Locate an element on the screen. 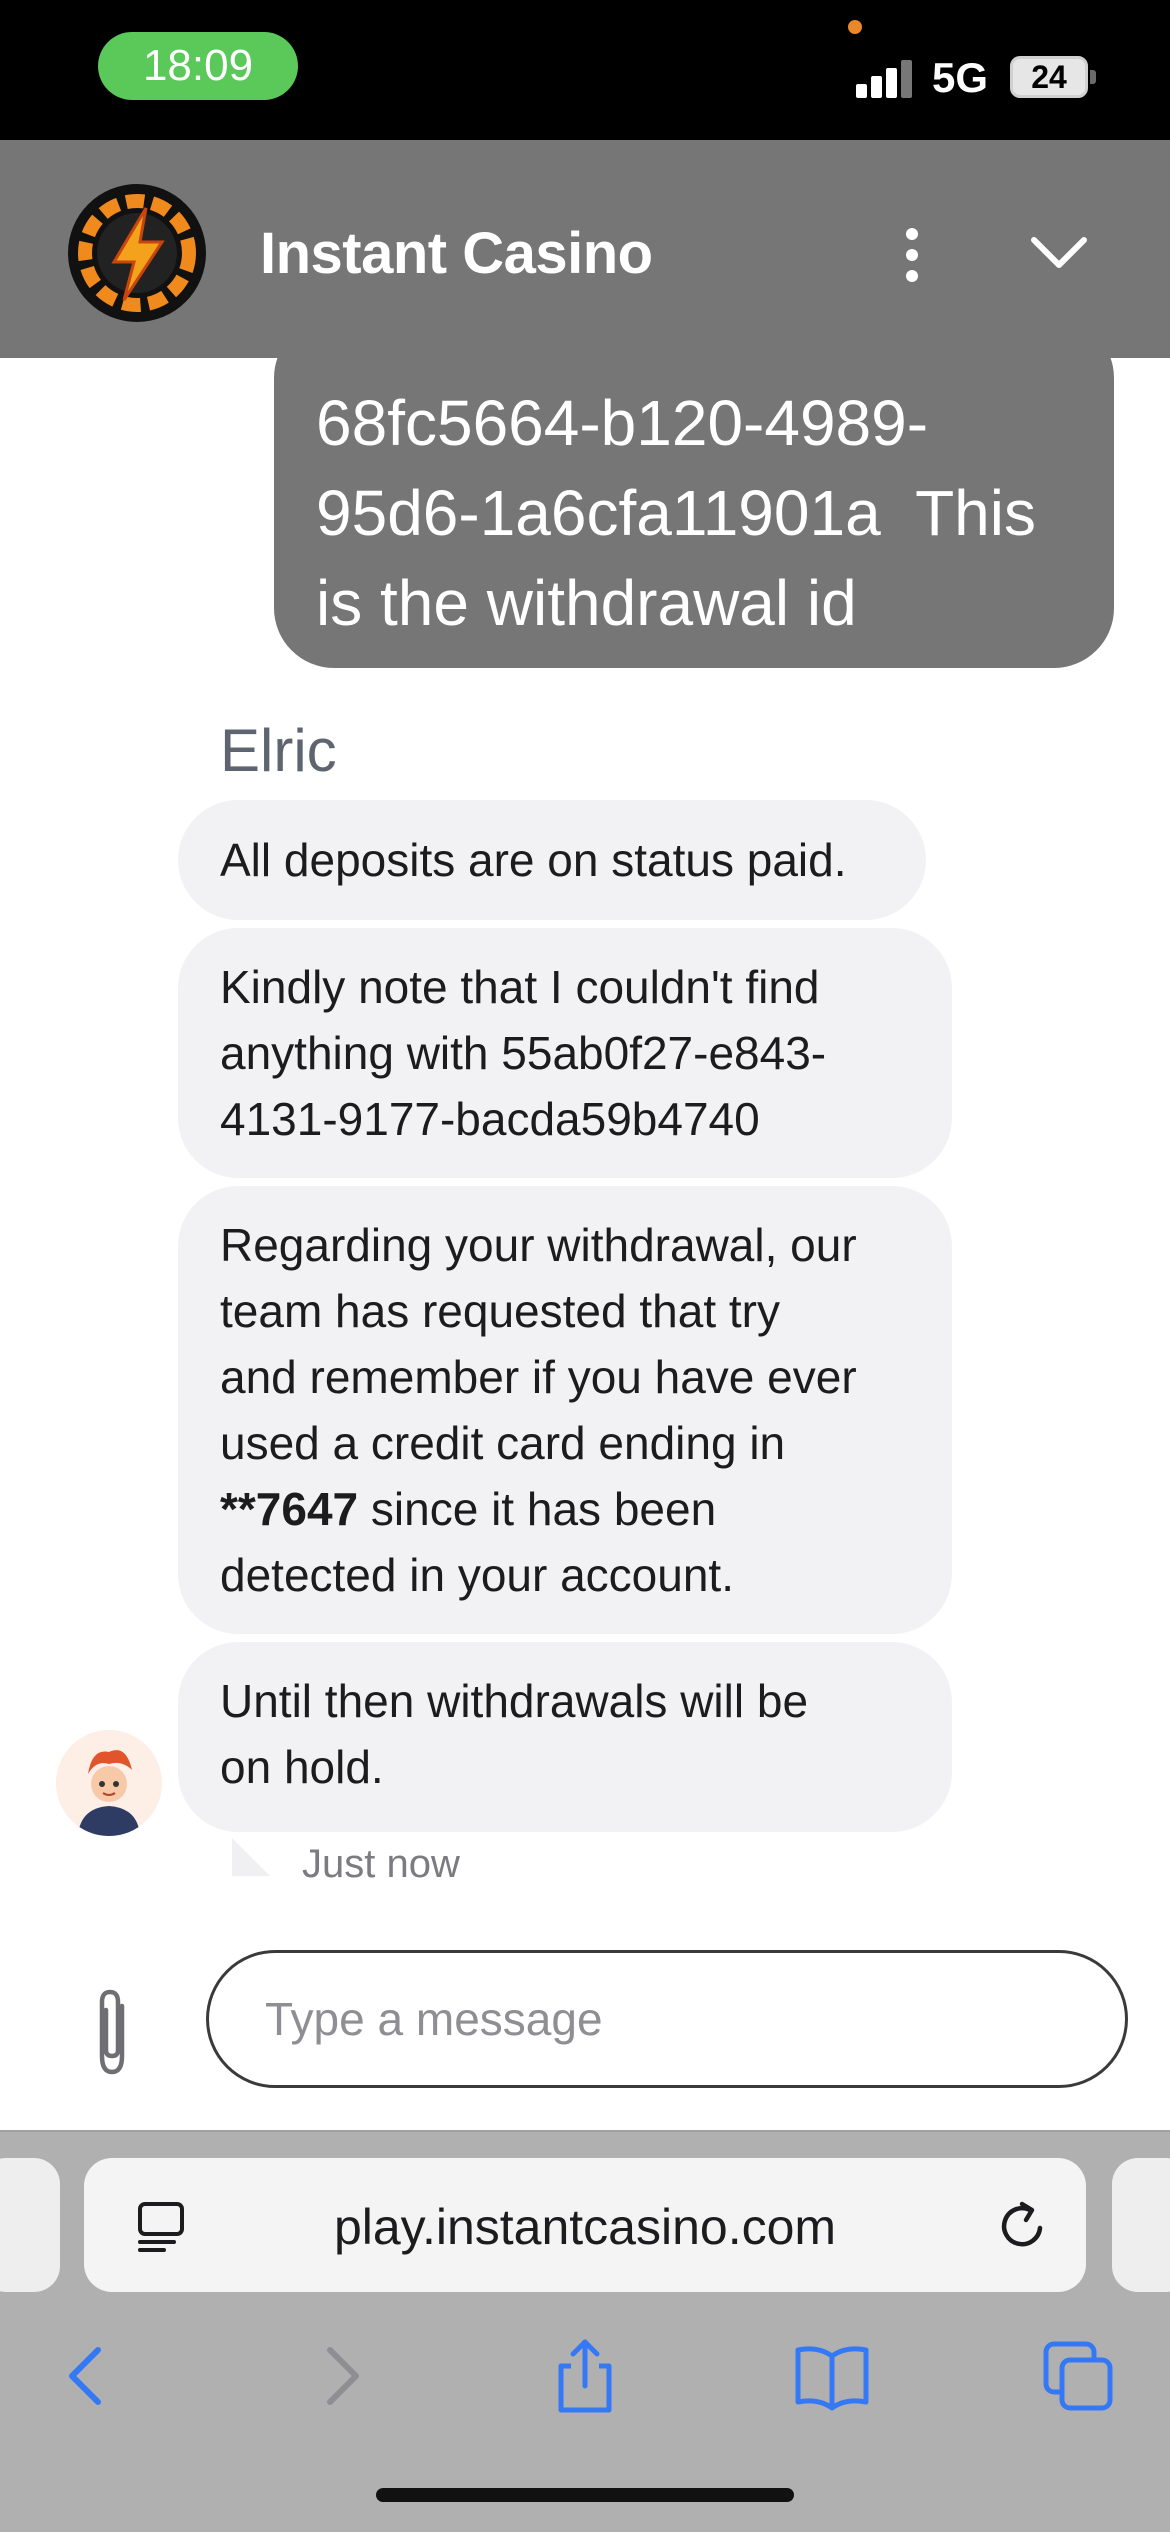 Image resolution: width=1170 pixels, height=2532 pixels. card-ending-bold: **7647 is located at coordinates (289, 1509).